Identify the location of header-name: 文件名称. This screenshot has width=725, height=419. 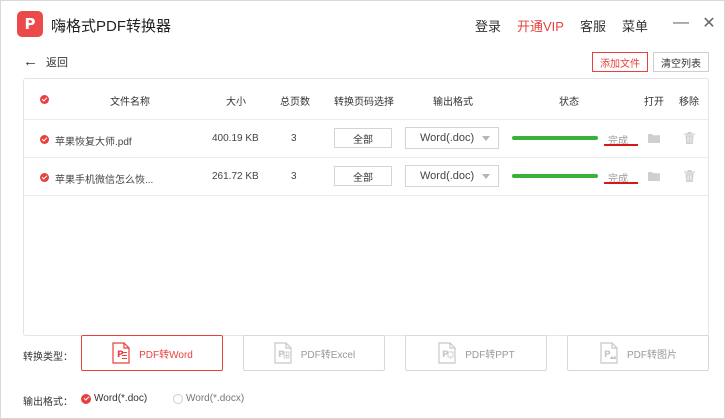
(130, 102).